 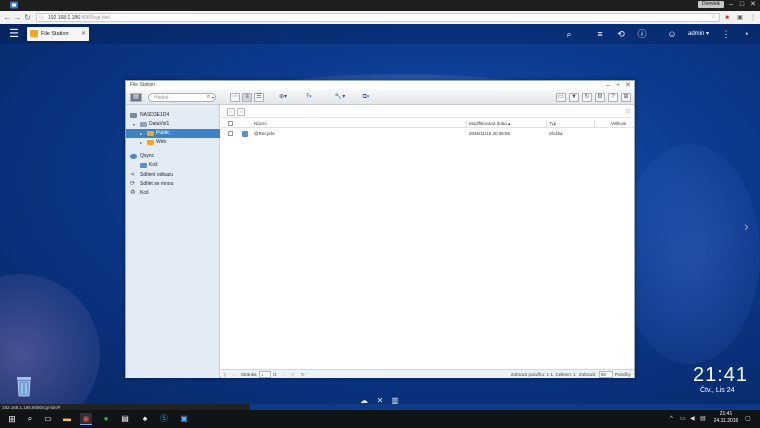 I want to click on minimize-icon: –, so click(x=731, y=4).